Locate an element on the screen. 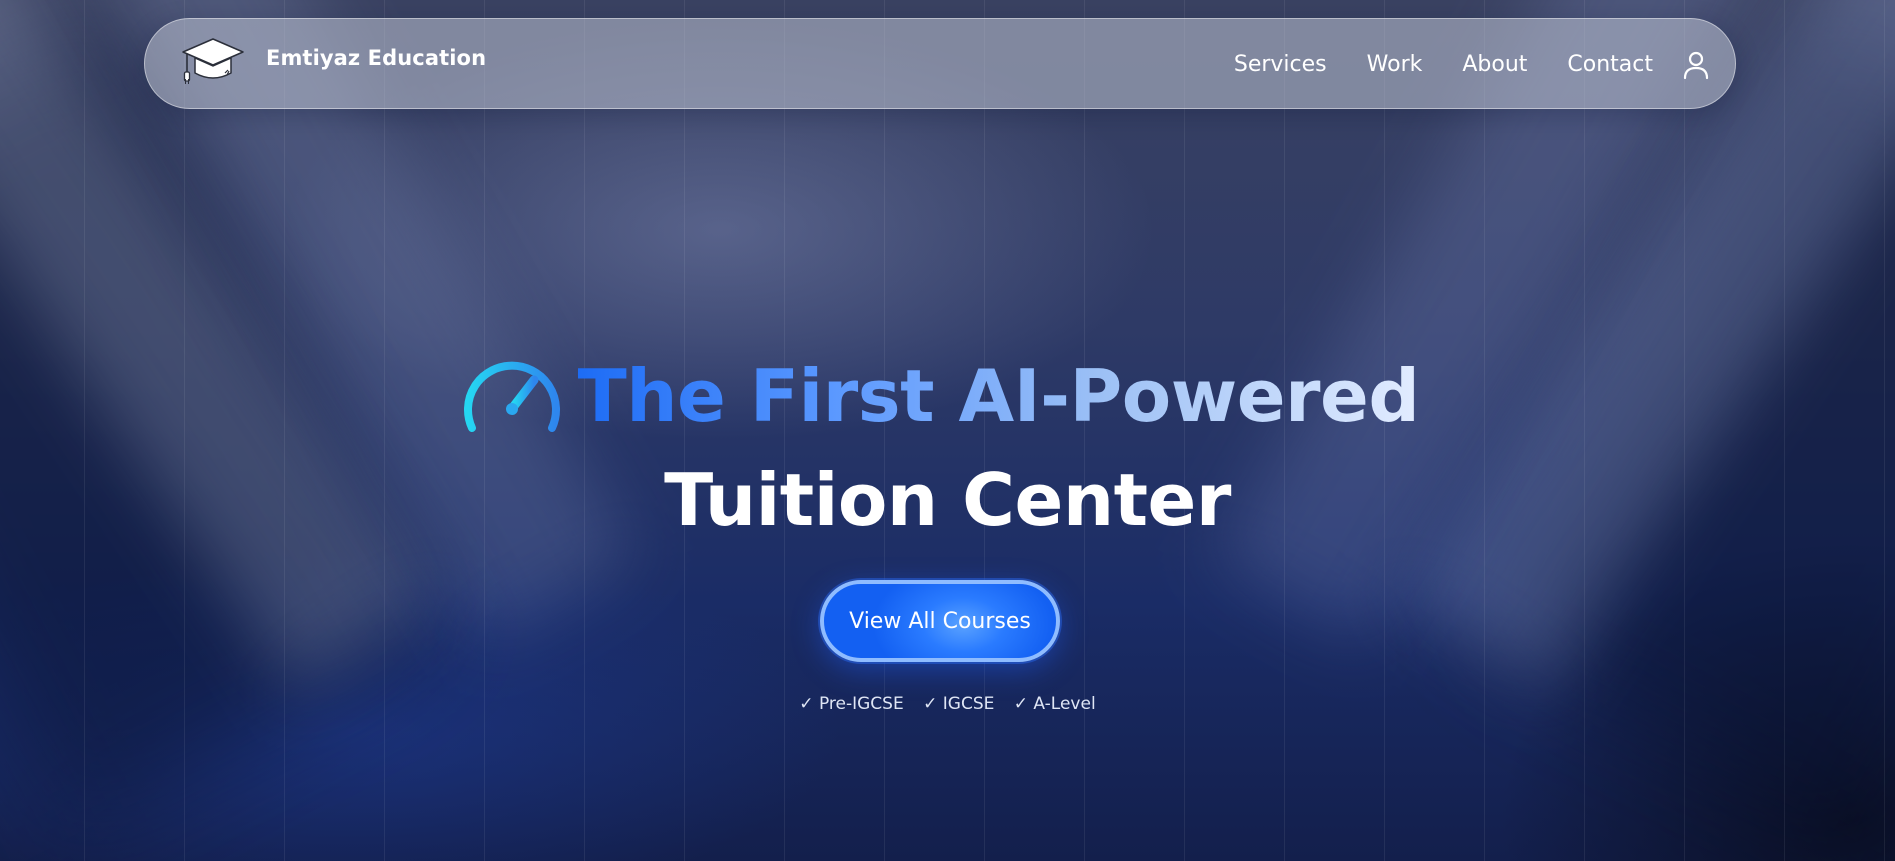 The width and height of the screenshot is (1895, 861). nav-link-contact: Contact is located at coordinates (1610, 64).